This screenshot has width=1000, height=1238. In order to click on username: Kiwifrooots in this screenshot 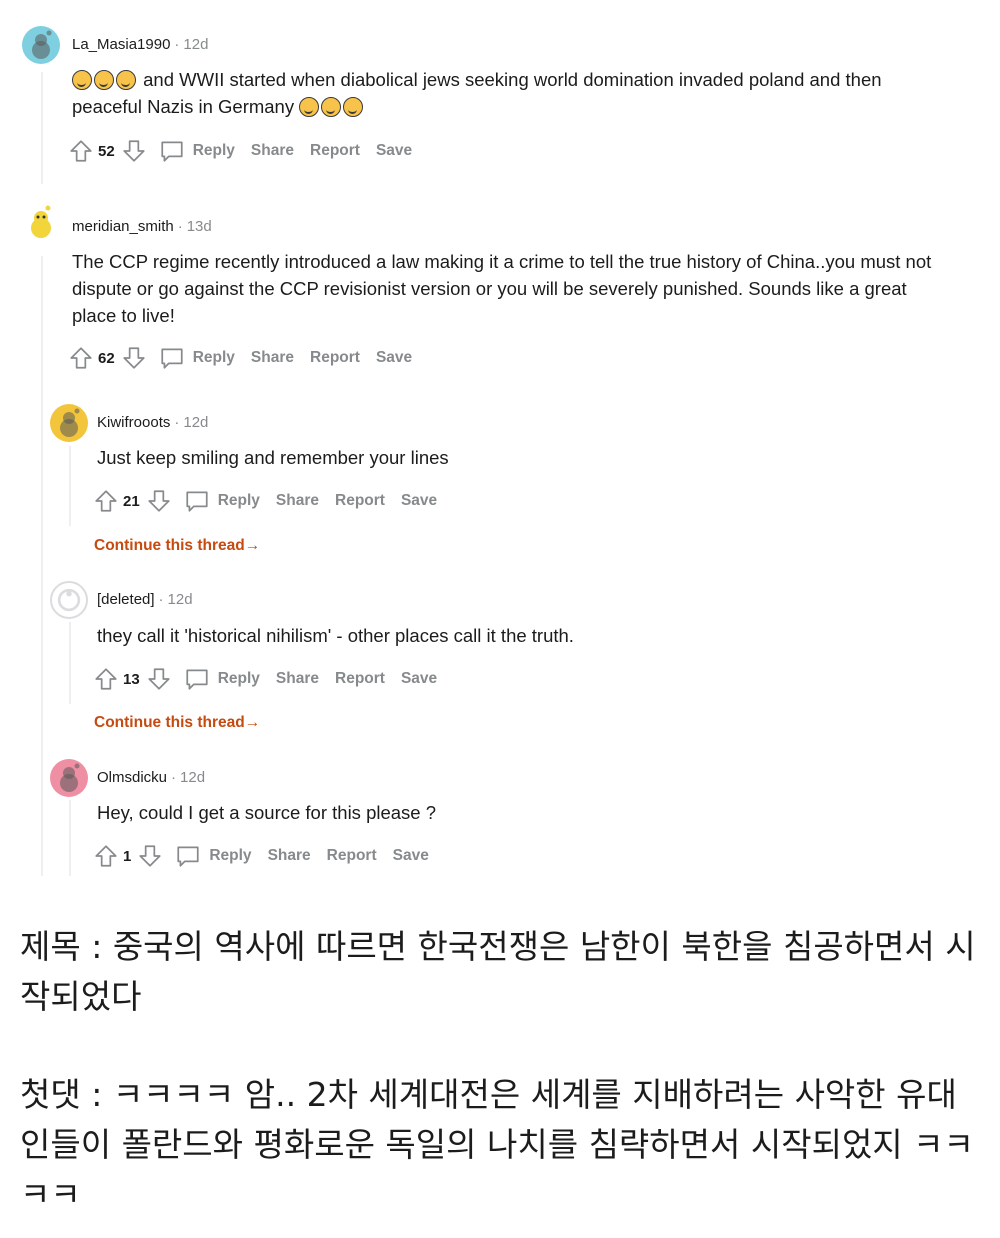, I will do `click(133, 422)`.